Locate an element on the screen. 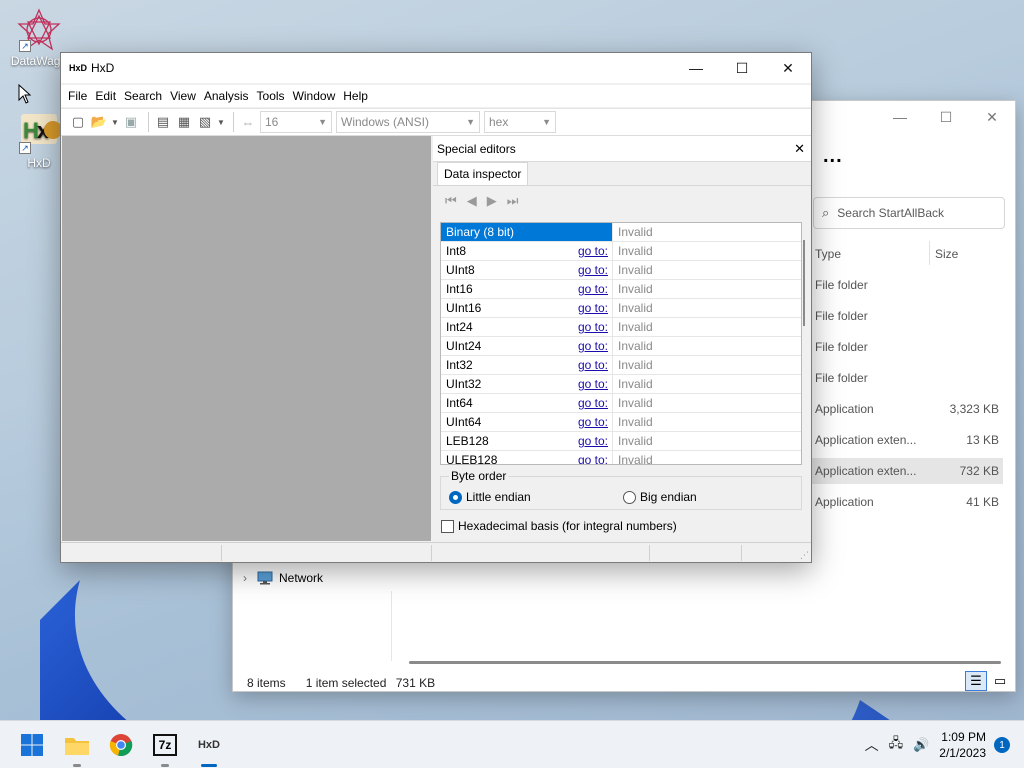 The height and width of the screenshot is (768, 1024). inspector-row: UInt16 go to: Invalid is located at coordinates (621, 308).